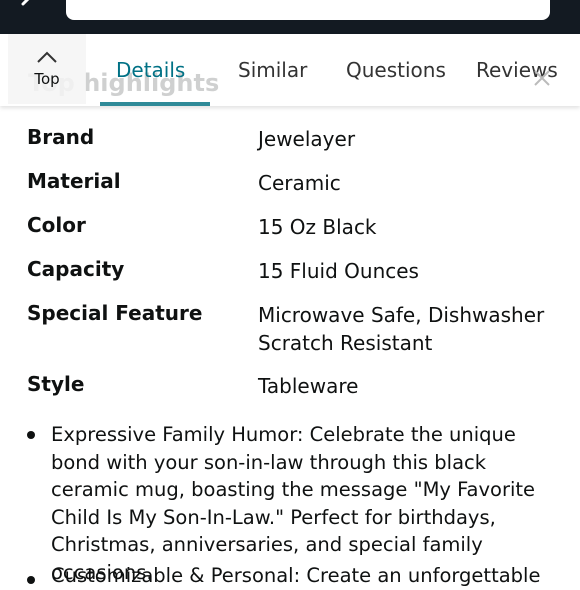  Describe the element at coordinates (542, 78) in the screenshot. I see `close-icon` at that location.